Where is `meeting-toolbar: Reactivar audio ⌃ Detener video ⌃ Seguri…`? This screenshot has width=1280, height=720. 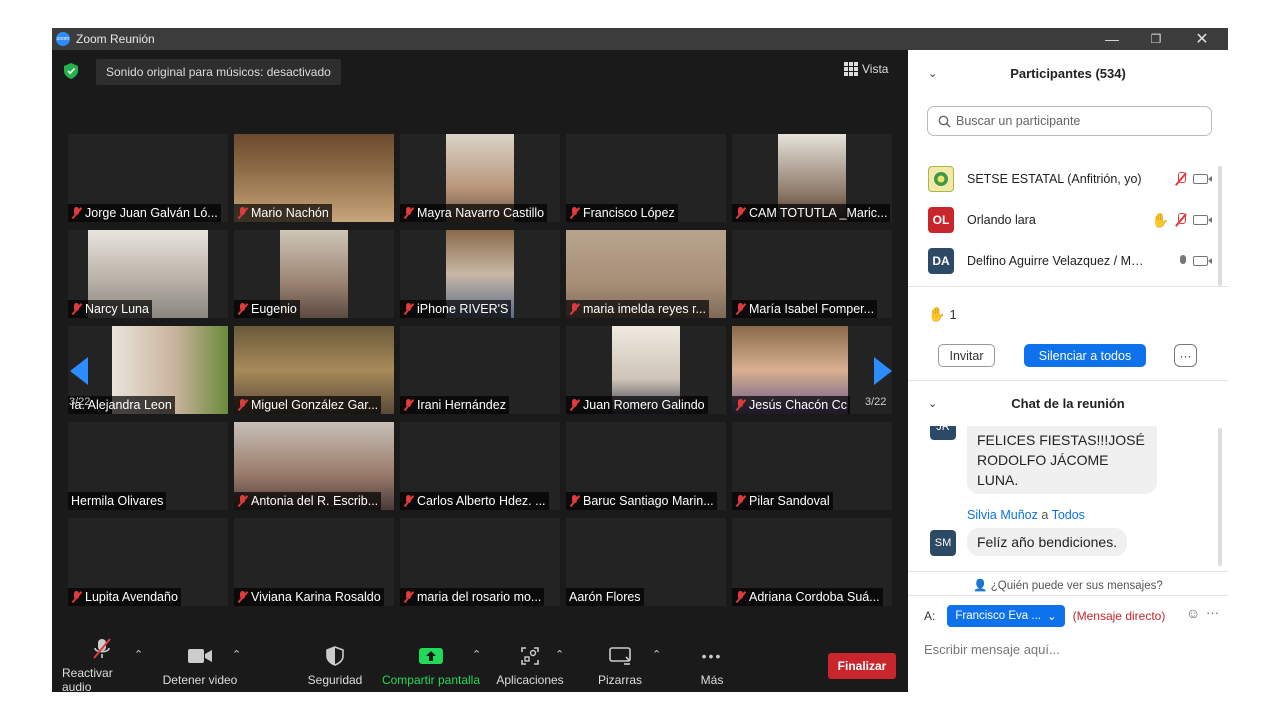 meeting-toolbar: Reactivar audio ⌃ Detener video ⌃ Seguri… is located at coordinates (480, 666).